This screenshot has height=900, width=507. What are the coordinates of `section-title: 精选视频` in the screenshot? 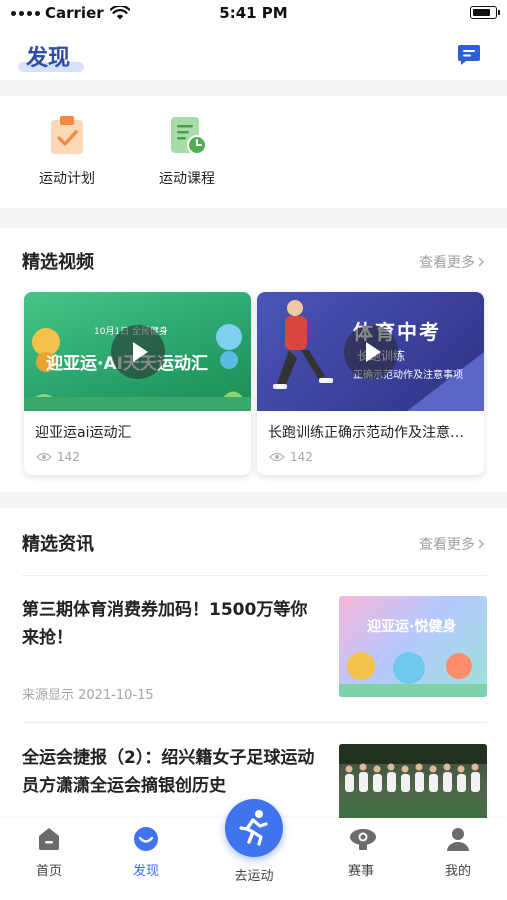 It's located at (58, 262).